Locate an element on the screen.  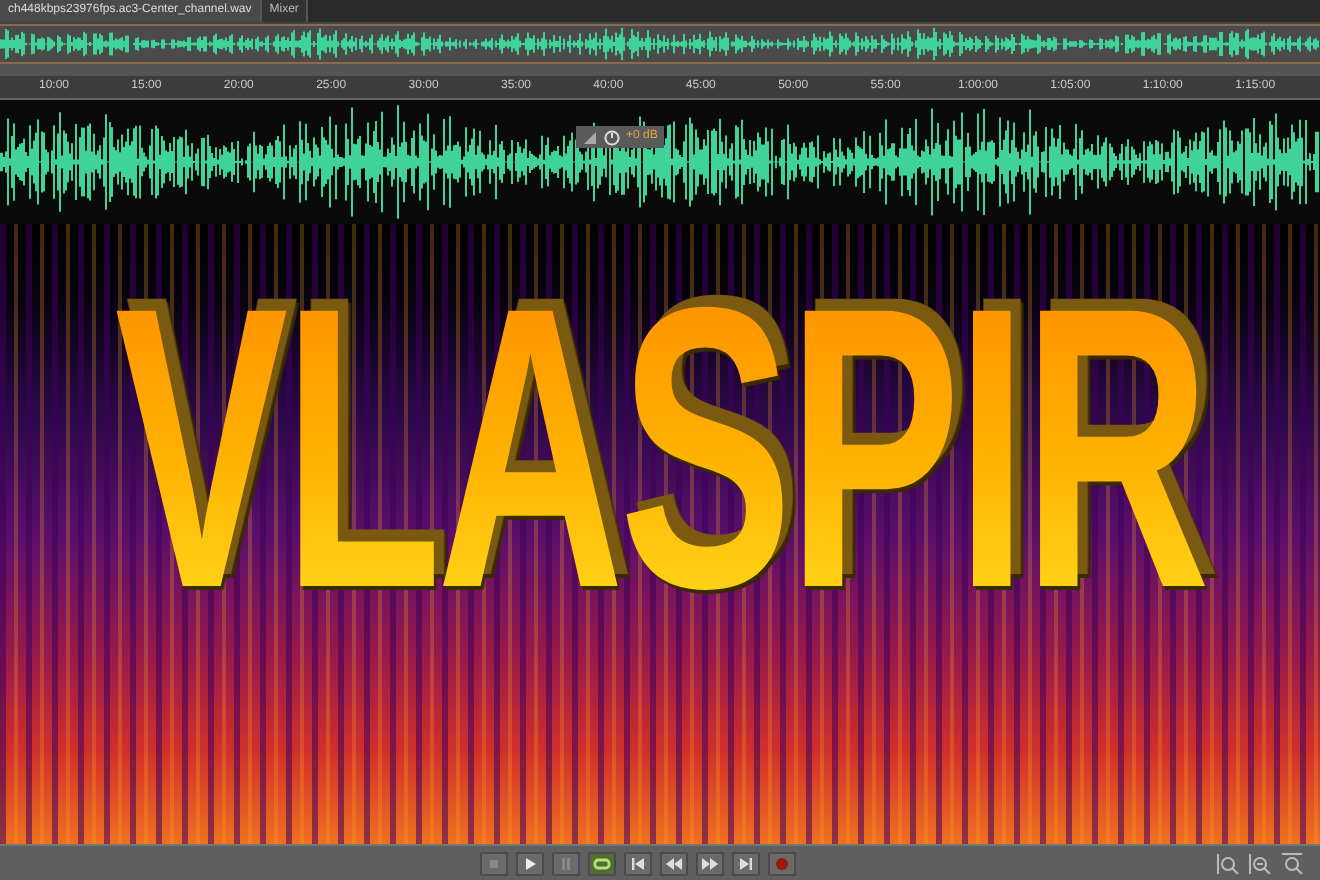
rewind-icon is located at coordinates (674, 863).